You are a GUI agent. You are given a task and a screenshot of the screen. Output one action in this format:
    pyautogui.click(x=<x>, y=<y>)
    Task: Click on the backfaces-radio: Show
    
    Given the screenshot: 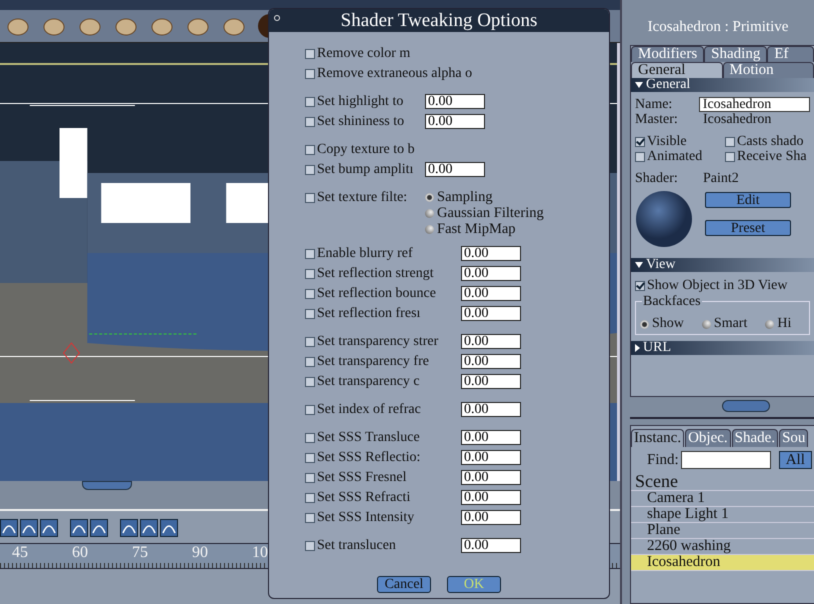 What is the action you would take?
    pyautogui.click(x=662, y=324)
    